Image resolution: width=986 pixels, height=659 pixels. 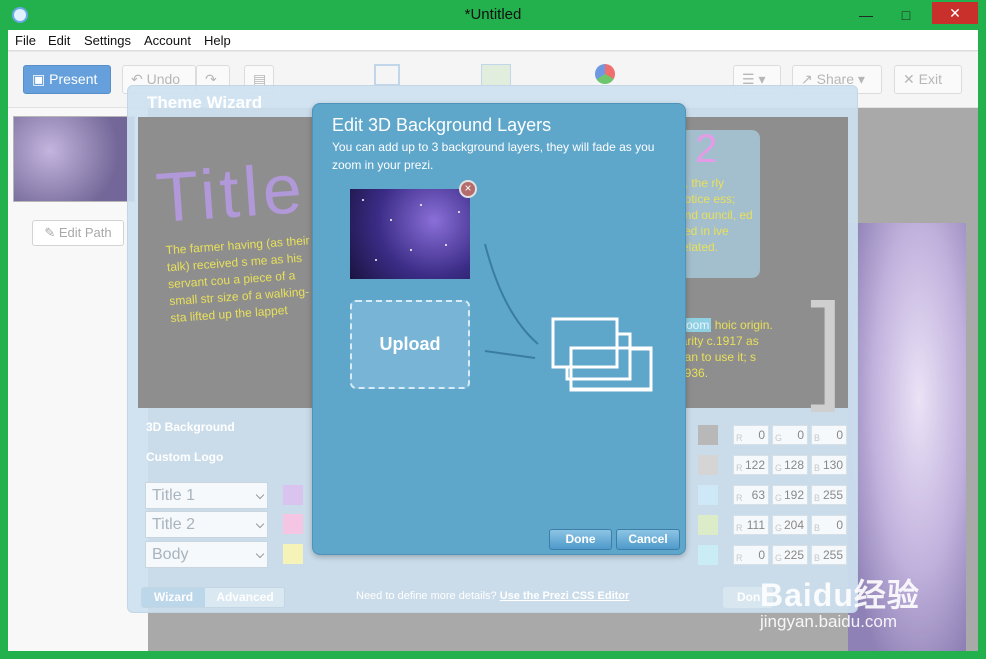 What do you see at coordinates (167, 40) in the screenshot?
I see `menu-account: Account` at bounding box center [167, 40].